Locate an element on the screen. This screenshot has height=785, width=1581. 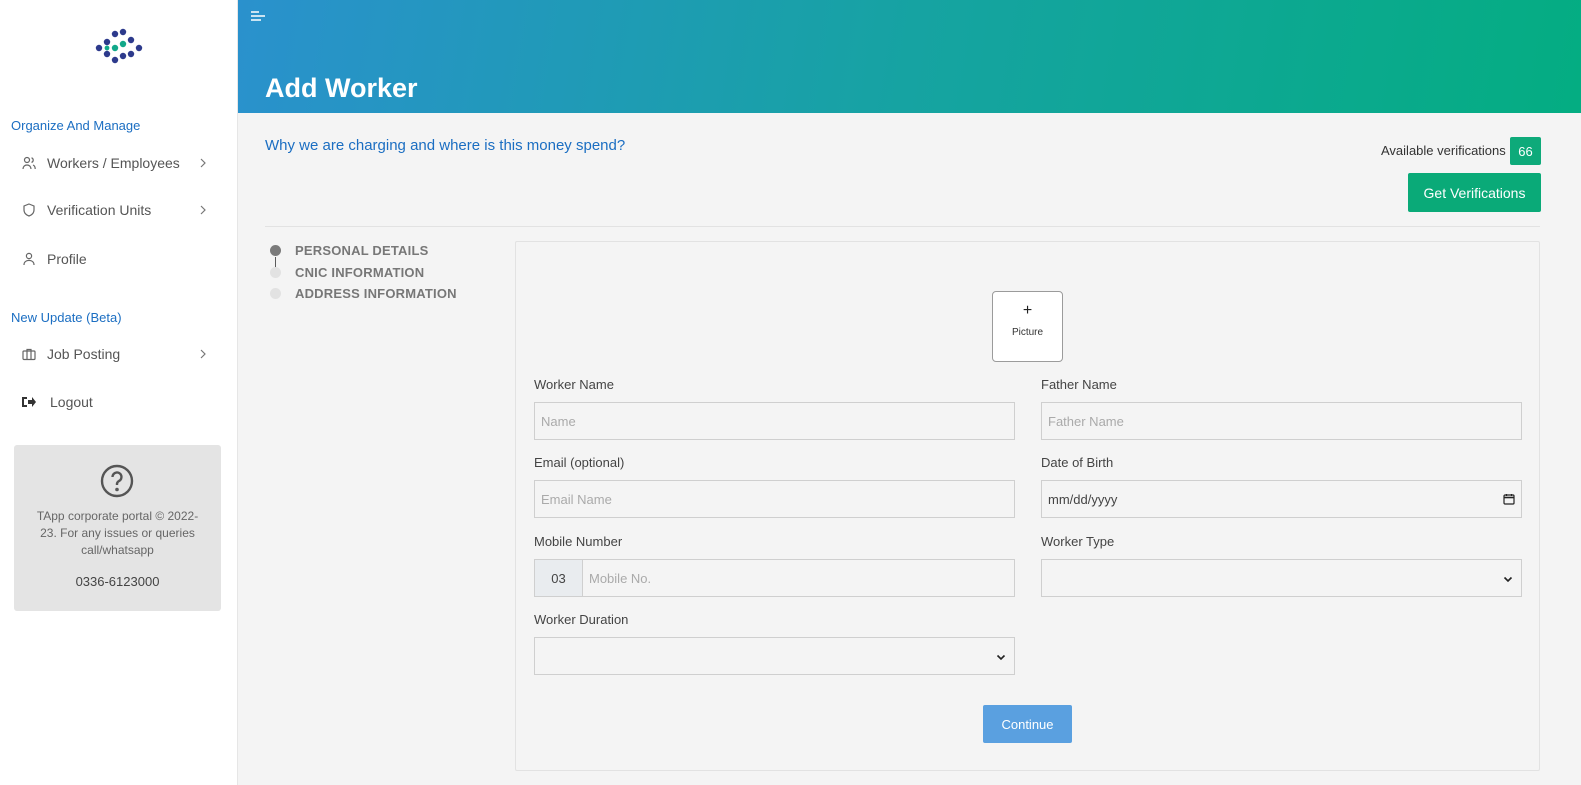
menu-toggle-icon is located at coordinates (258, 16).